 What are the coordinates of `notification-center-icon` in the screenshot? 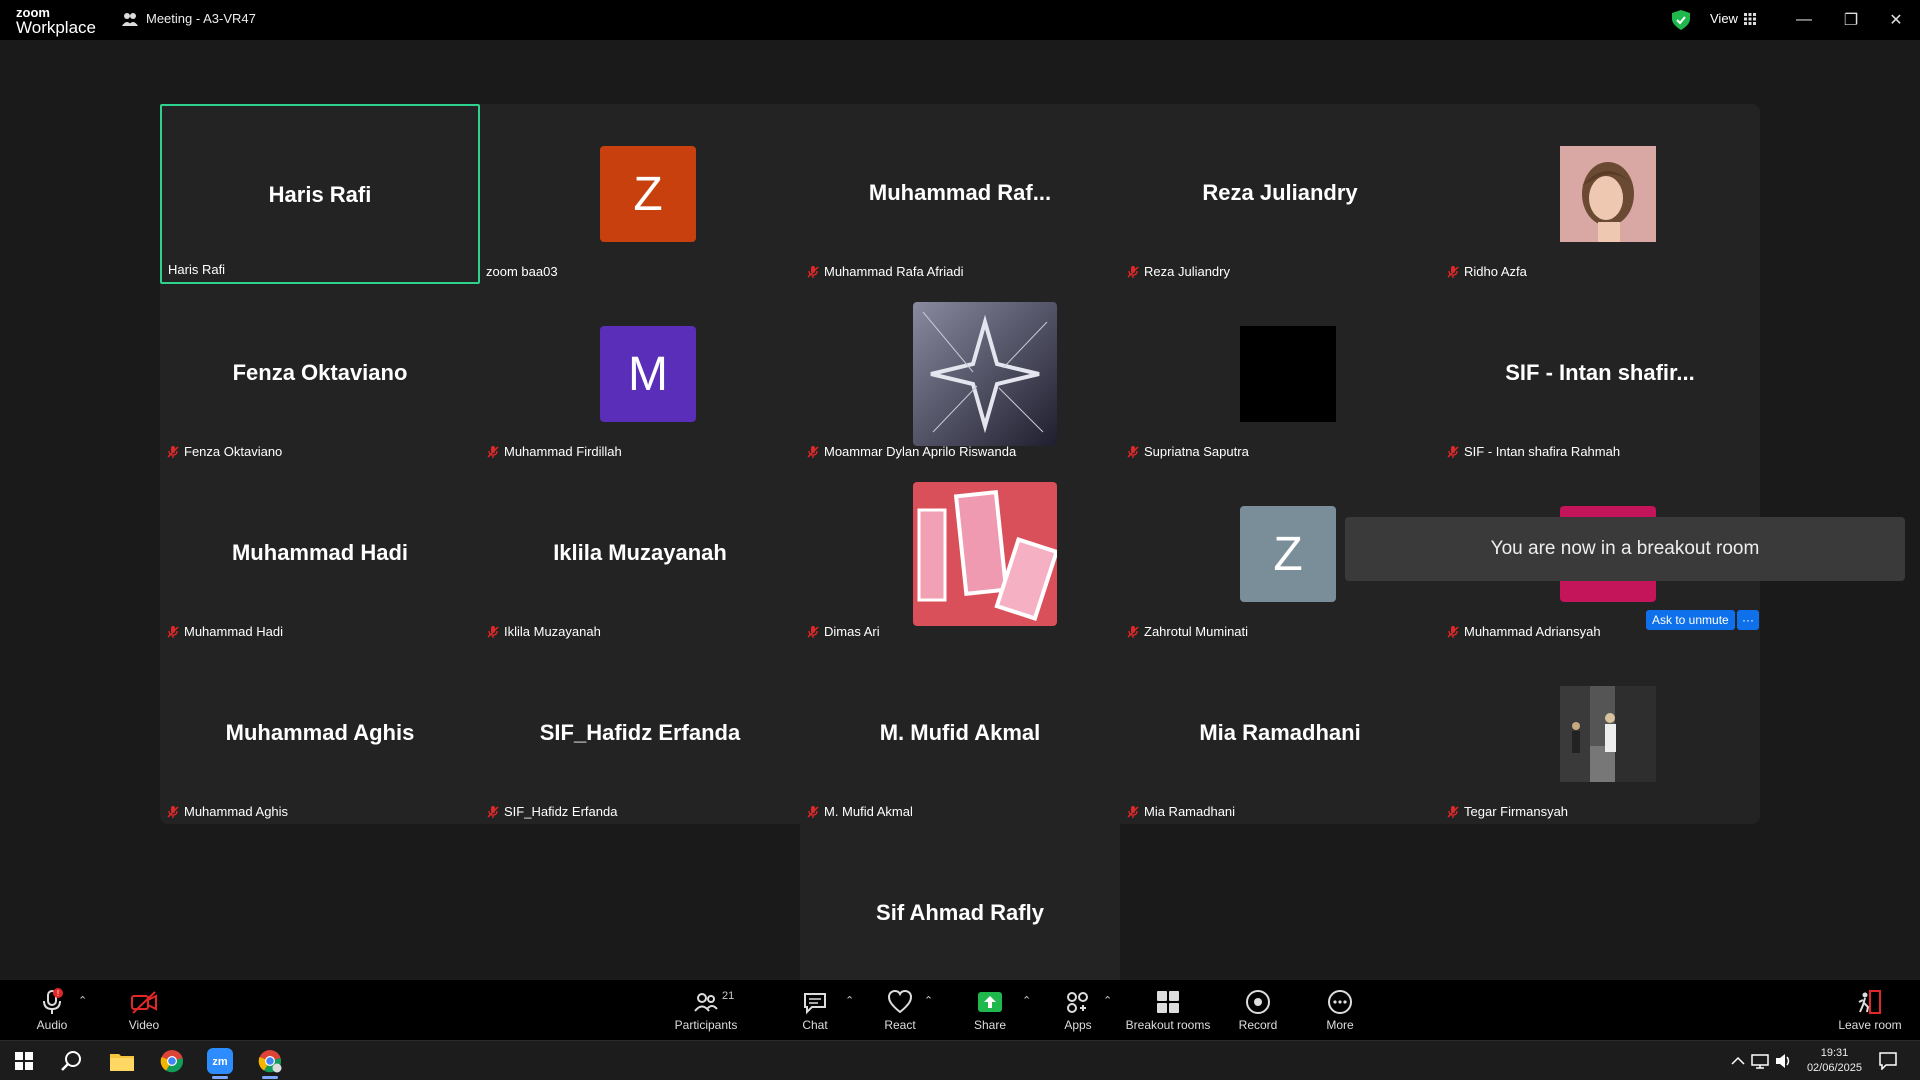 It's located at (1888, 1061).